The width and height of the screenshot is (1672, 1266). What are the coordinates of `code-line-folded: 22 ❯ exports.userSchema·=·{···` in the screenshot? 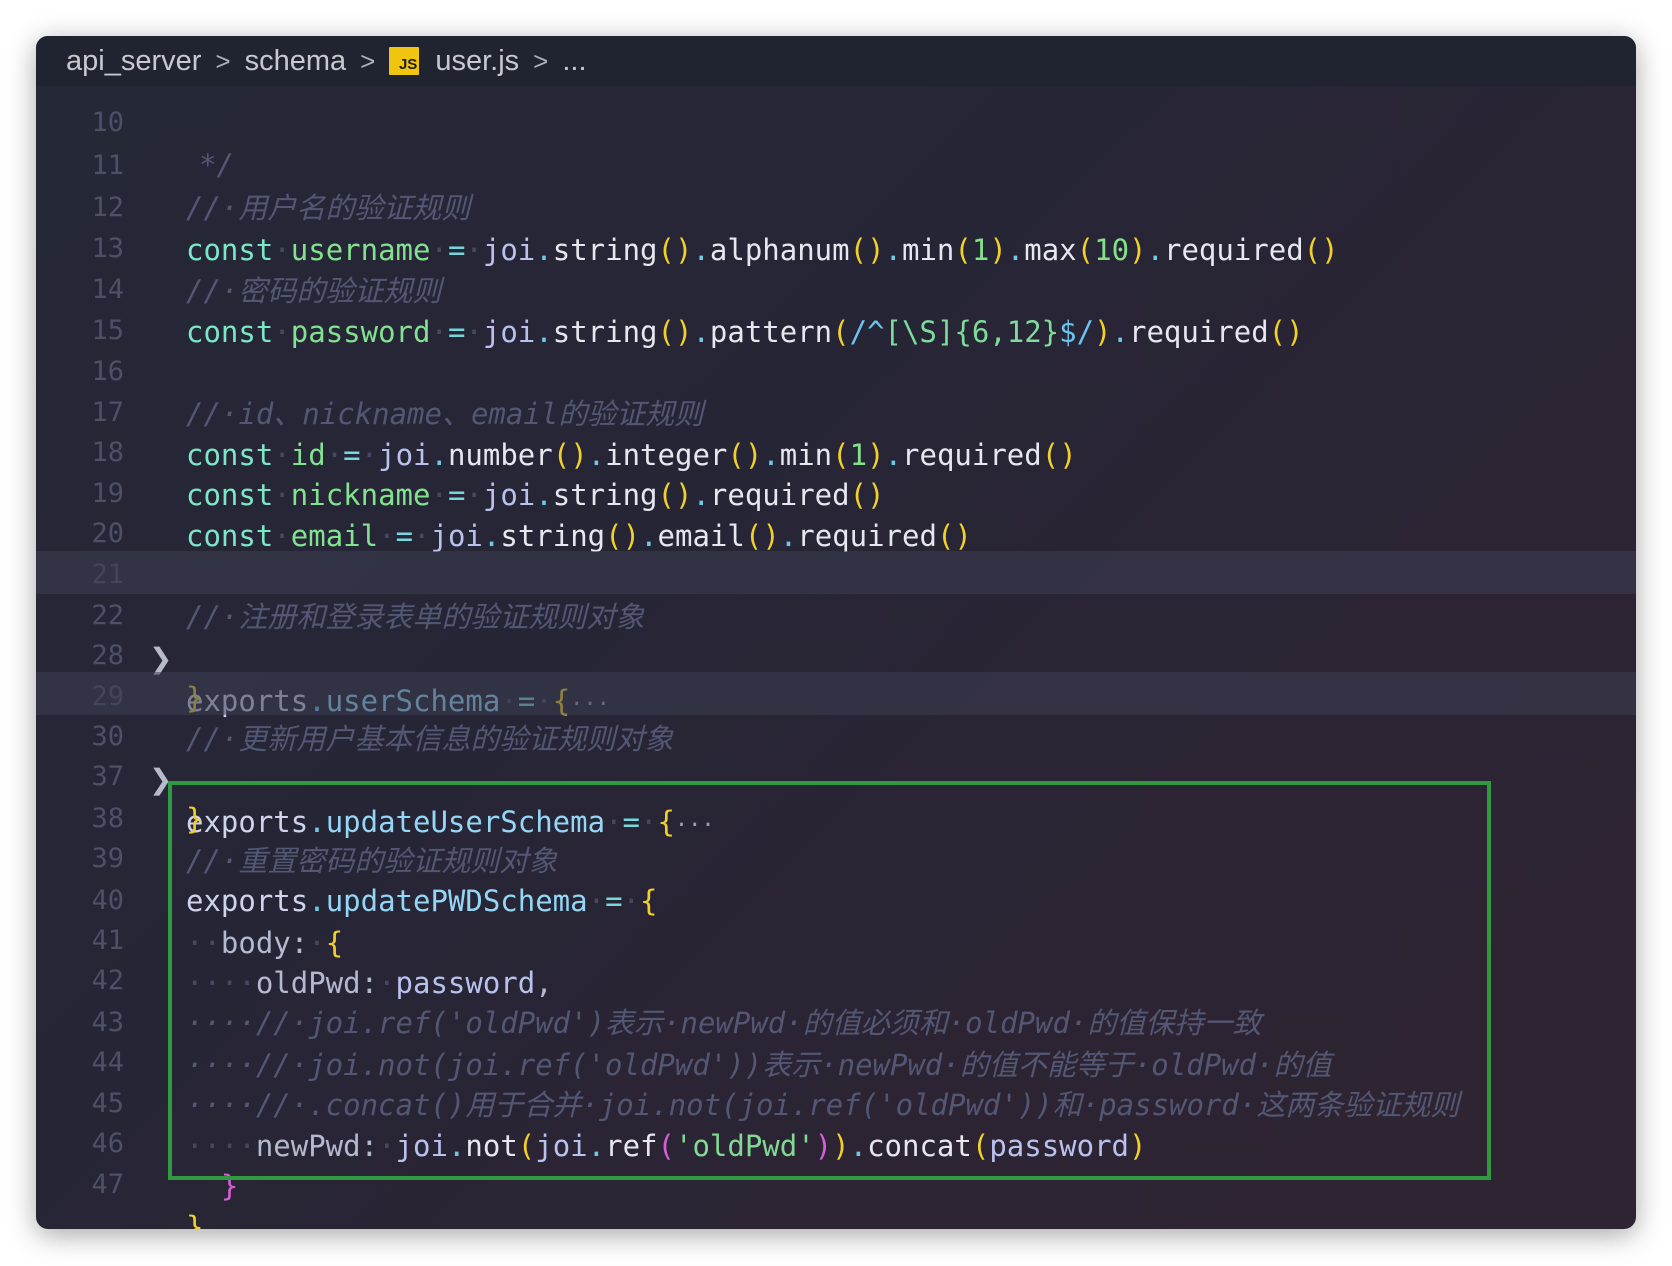 It's located at (836, 634).